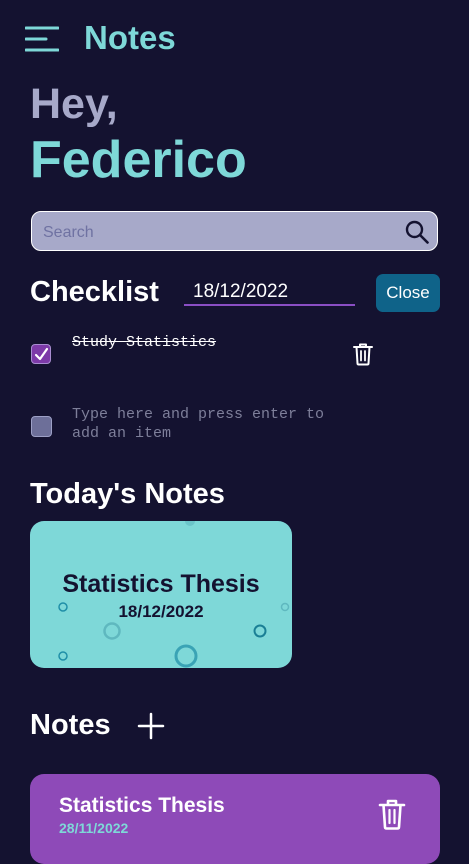 Image resolution: width=469 pixels, height=864 pixels. I want to click on close-button: Close, so click(408, 293).